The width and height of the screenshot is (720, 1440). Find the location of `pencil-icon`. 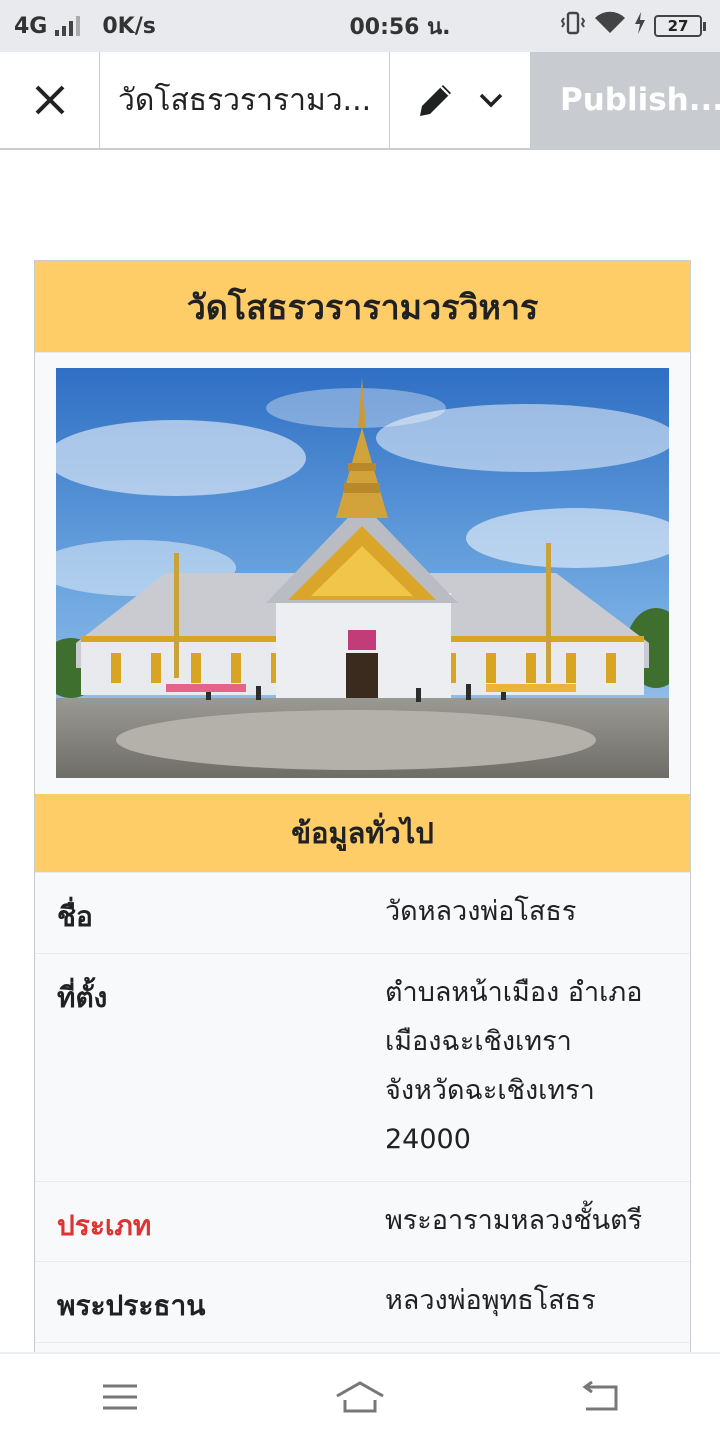

pencil-icon is located at coordinates (435, 100).